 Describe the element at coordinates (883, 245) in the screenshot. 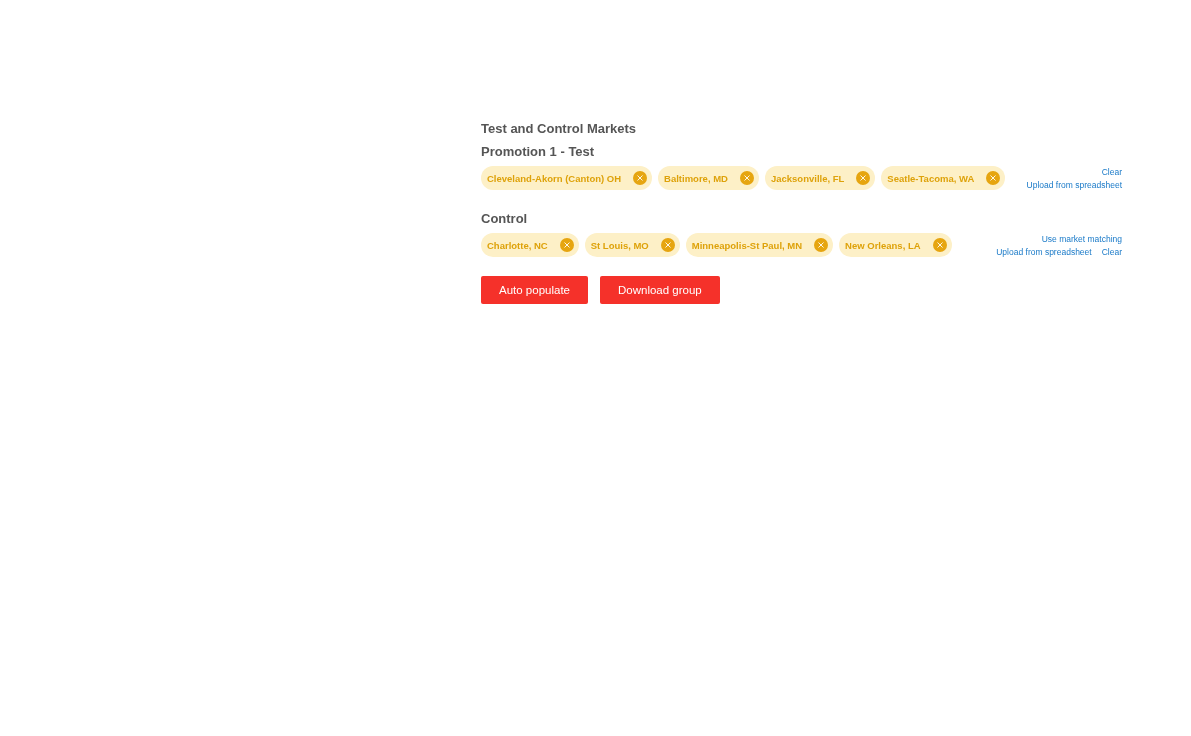

I see `chip-label: New Orleans, LA` at that location.